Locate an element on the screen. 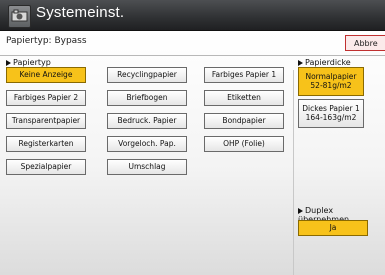  paper-thickness-option-title: Normalpapier is located at coordinates (331, 76).